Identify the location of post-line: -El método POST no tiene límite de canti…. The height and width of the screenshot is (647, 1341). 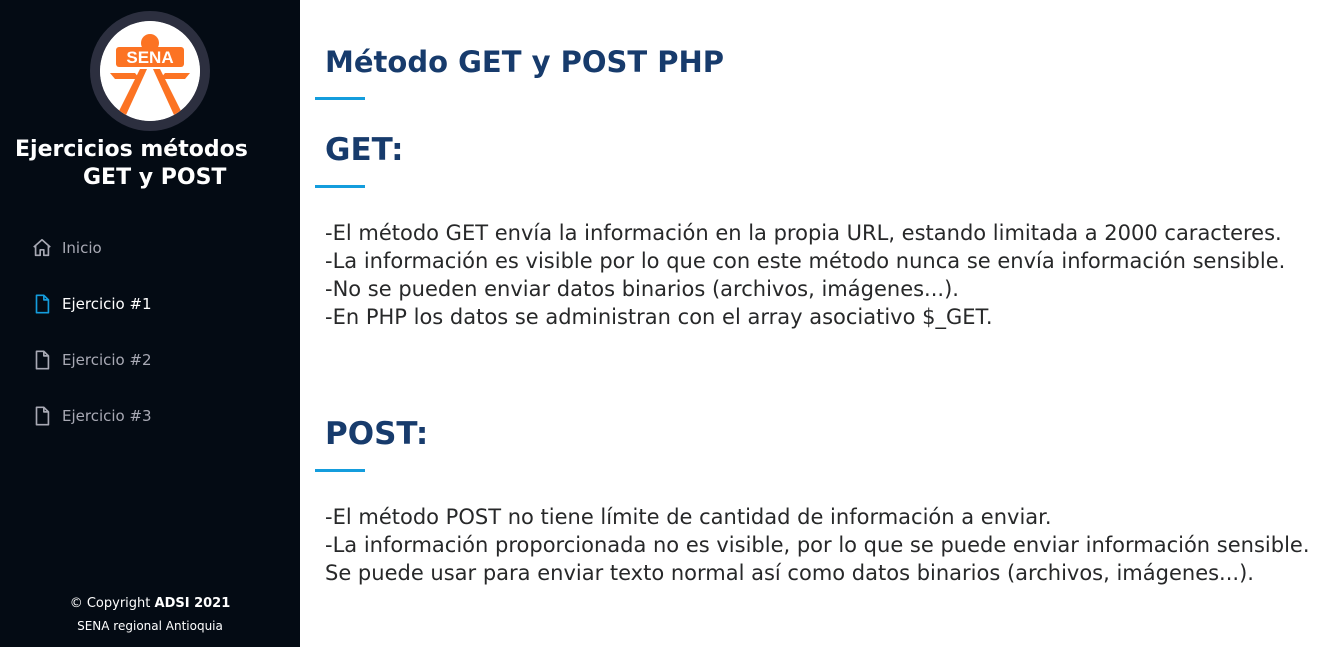
(688, 517).